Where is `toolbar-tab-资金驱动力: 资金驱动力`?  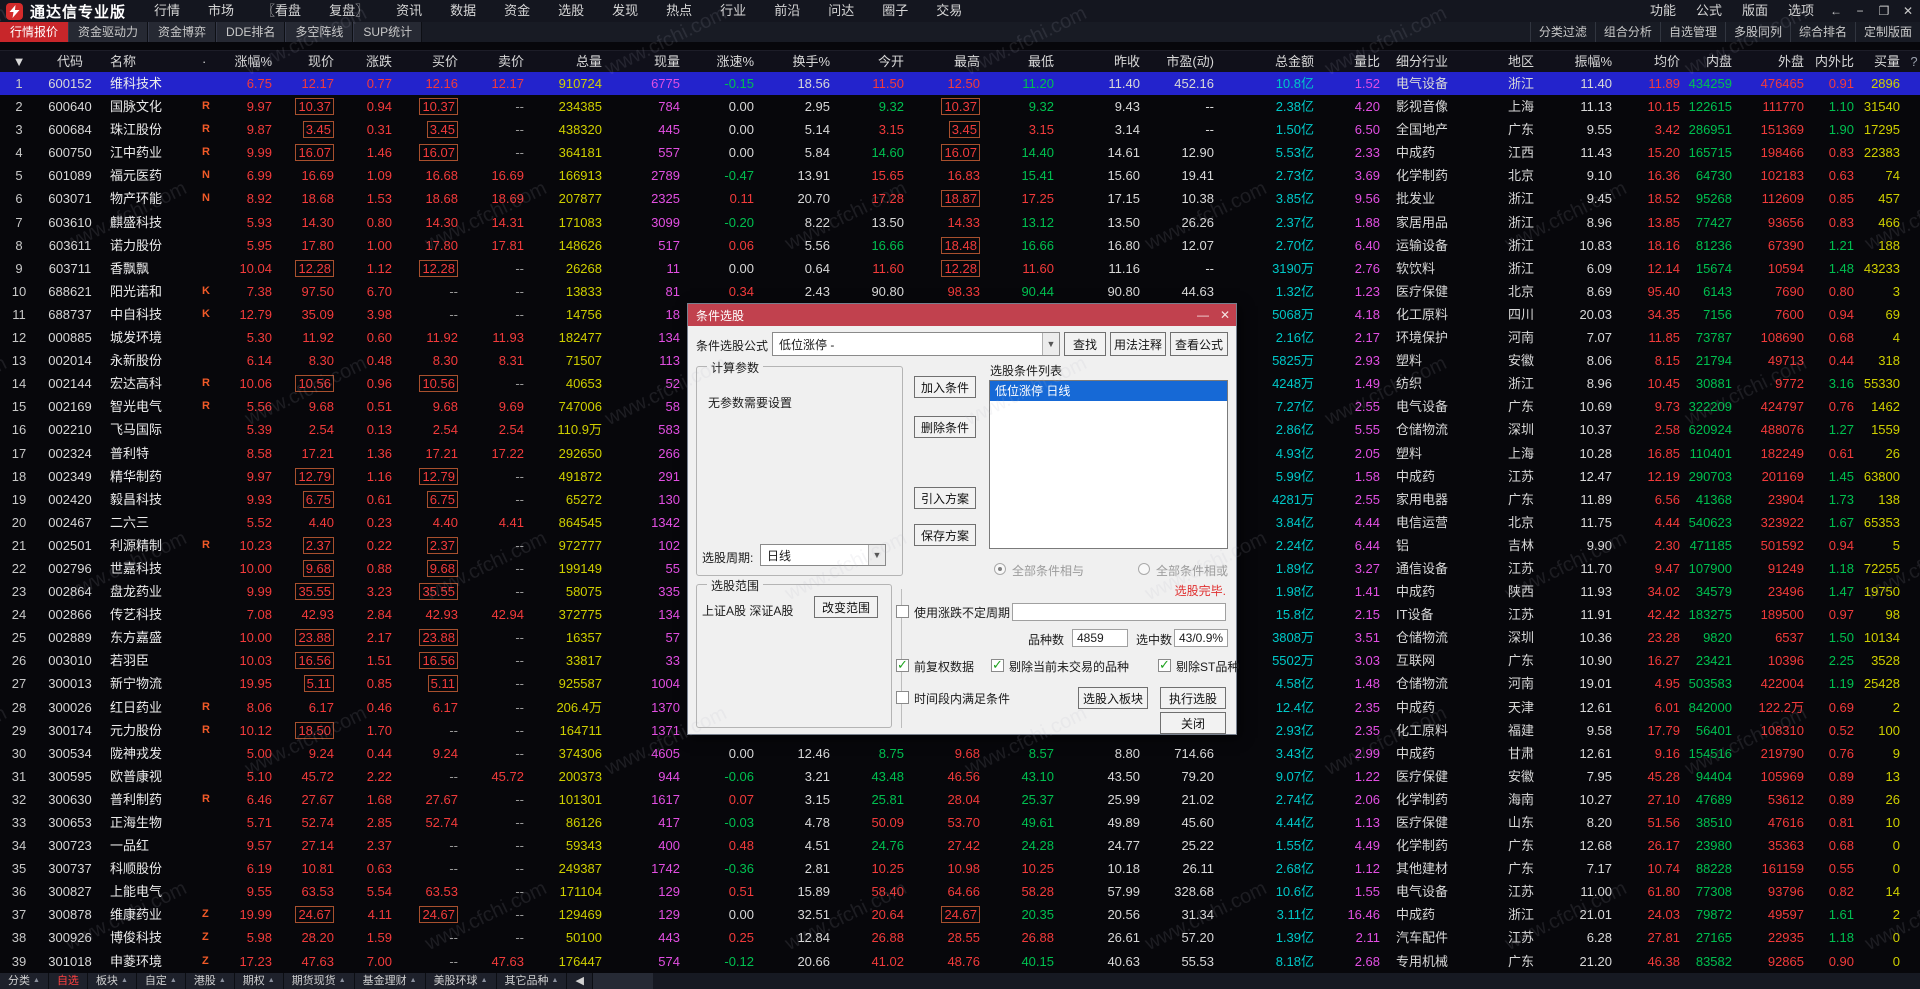
toolbar-tab-资金驱动力: 资金驱动力 is located at coordinates (108, 32).